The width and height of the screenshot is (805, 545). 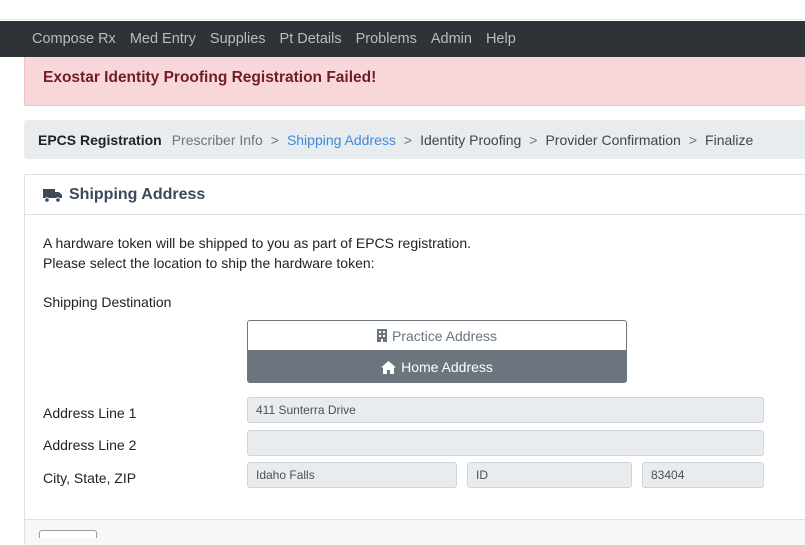 I want to click on nav-compose-rx: Compose Rx, so click(x=74, y=39).